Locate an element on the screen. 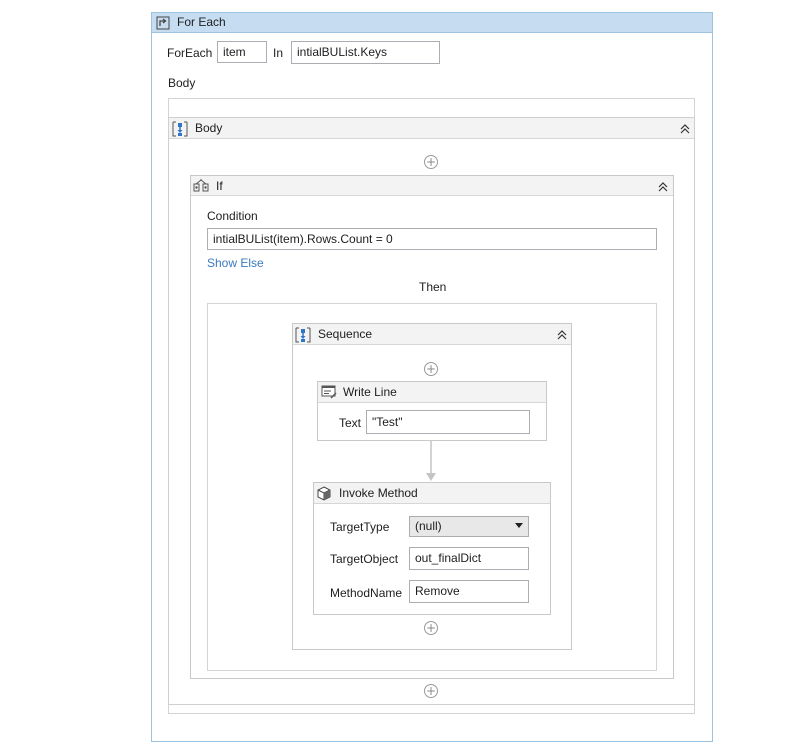 The width and height of the screenshot is (803, 748). foreach-title: For Each is located at coordinates (201, 22).